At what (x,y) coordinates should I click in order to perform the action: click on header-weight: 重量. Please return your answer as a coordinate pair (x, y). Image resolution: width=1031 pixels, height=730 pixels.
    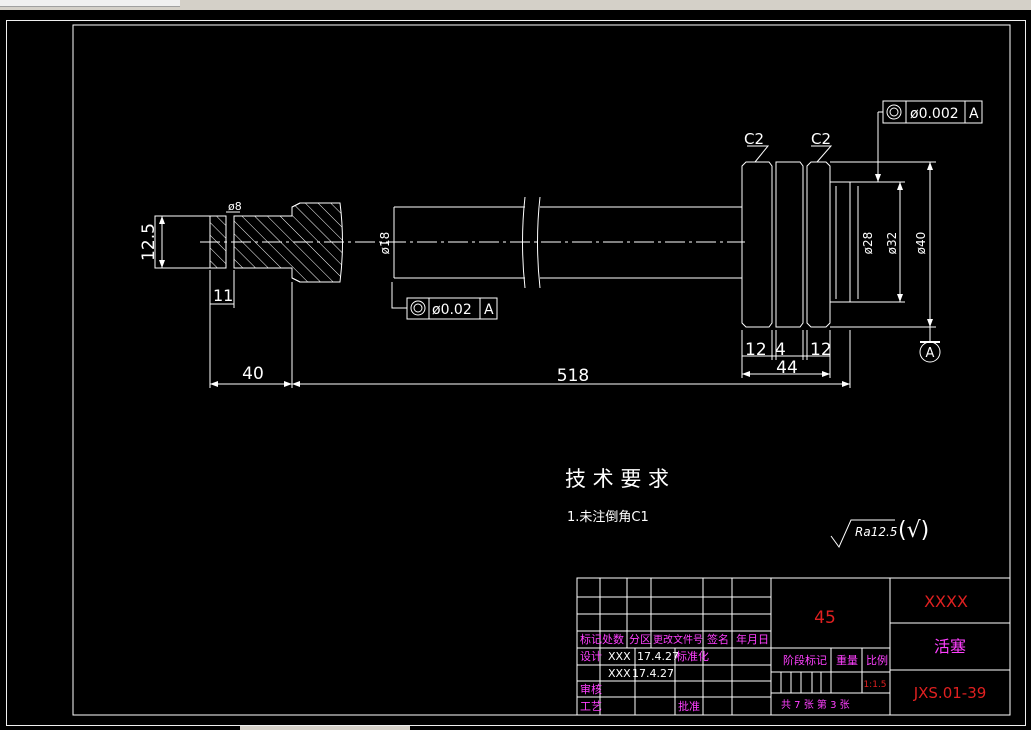
    Looking at the image, I should click on (847, 660).